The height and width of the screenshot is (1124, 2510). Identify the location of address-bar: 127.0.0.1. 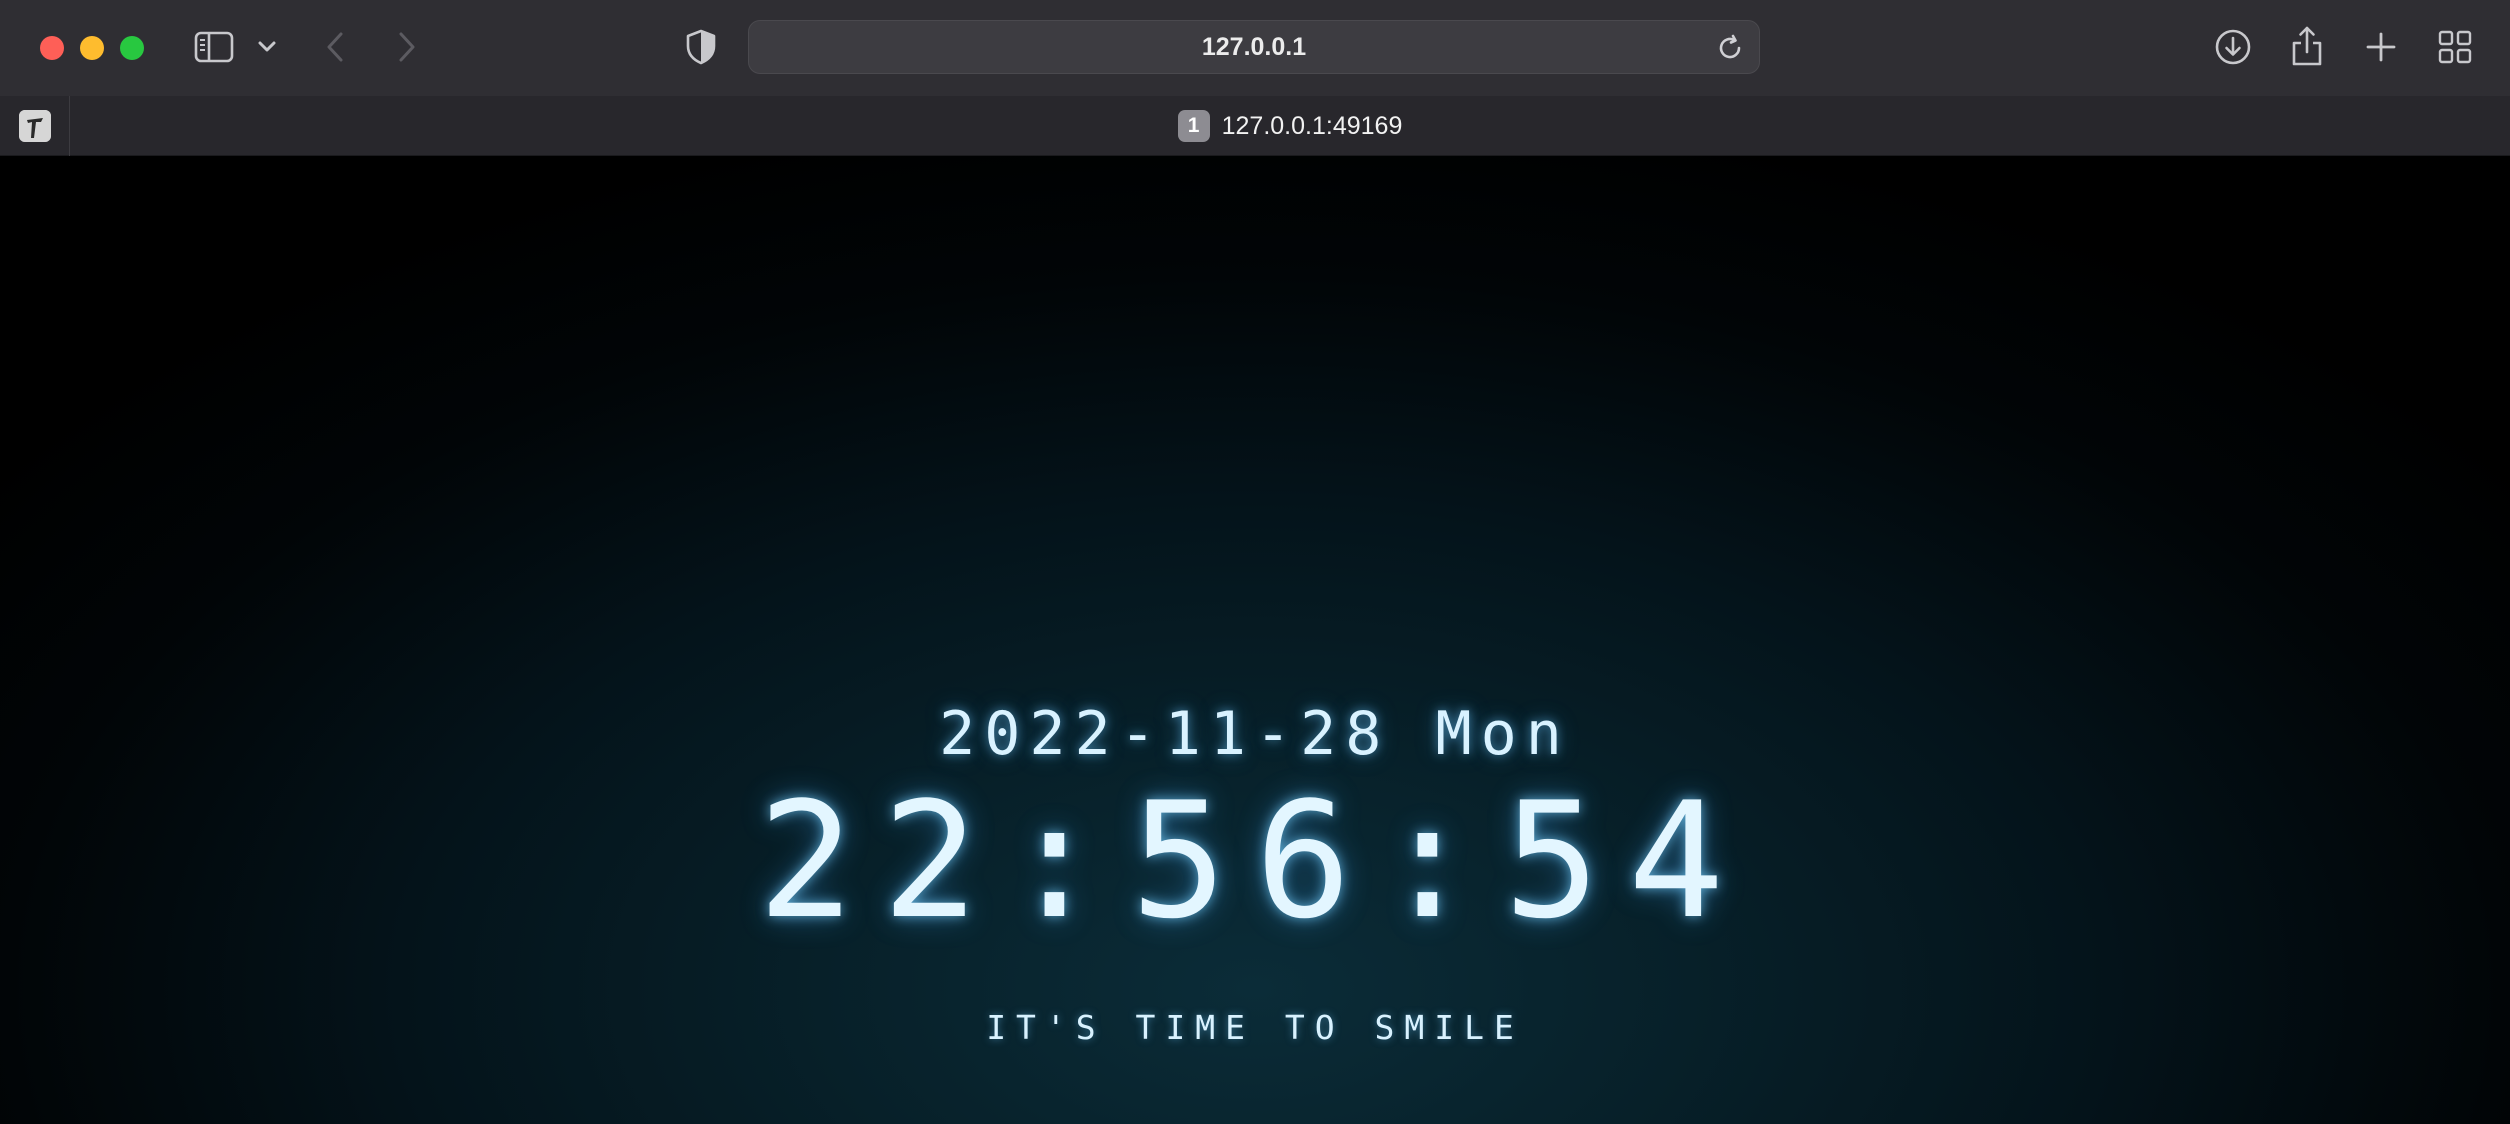
(1254, 47).